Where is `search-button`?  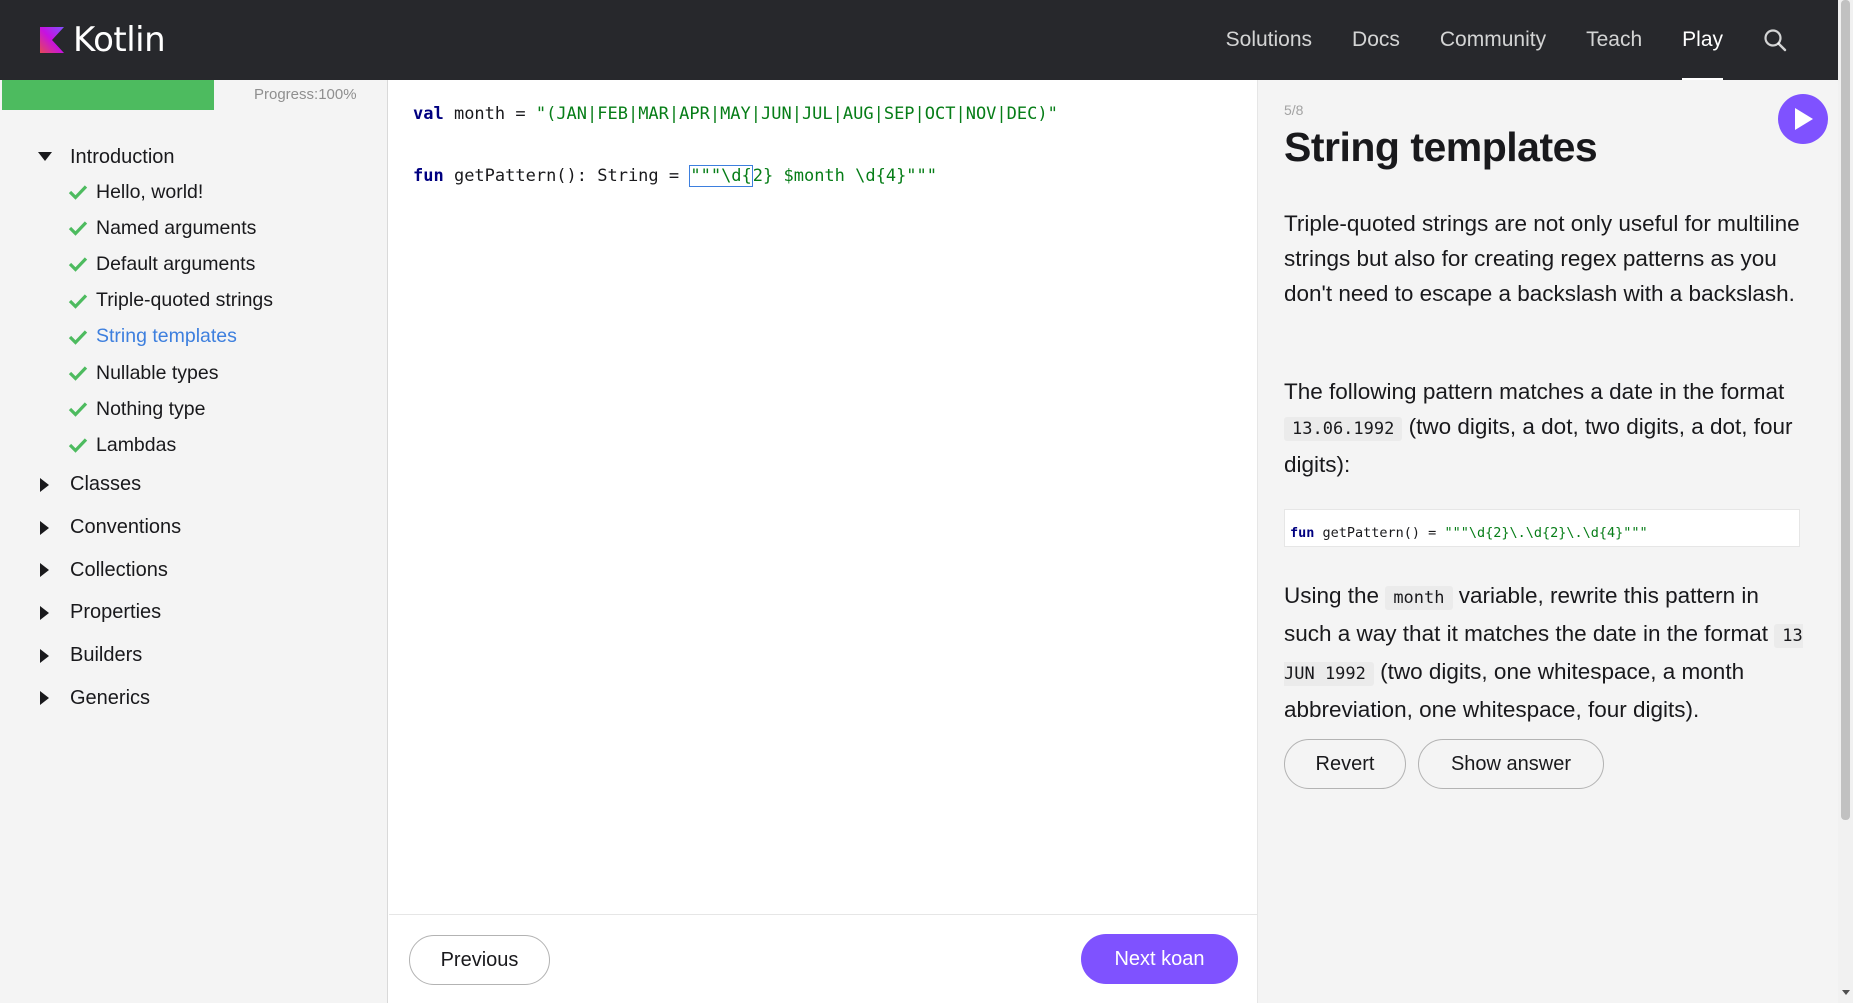 search-button is located at coordinates (1775, 40).